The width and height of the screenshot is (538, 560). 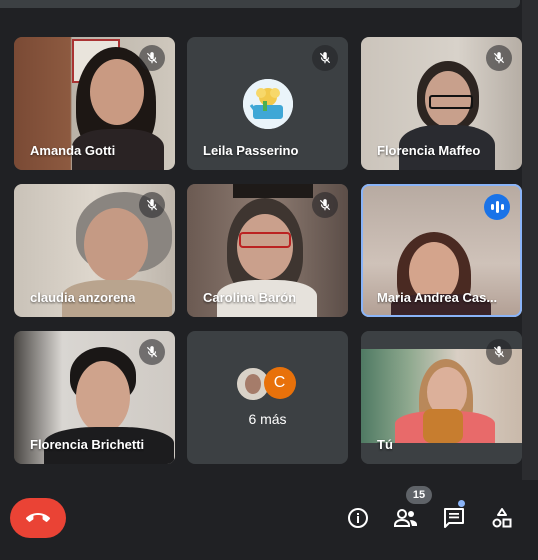 I want to click on info-icon, so click(x=358, y=518).